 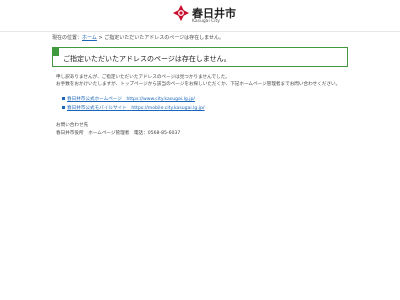 I want to click on message-line-1: 申し訳ありませんが、ご指定いただいたアドレスのページは見つかりませんでした。, so click(x=143, y=77).